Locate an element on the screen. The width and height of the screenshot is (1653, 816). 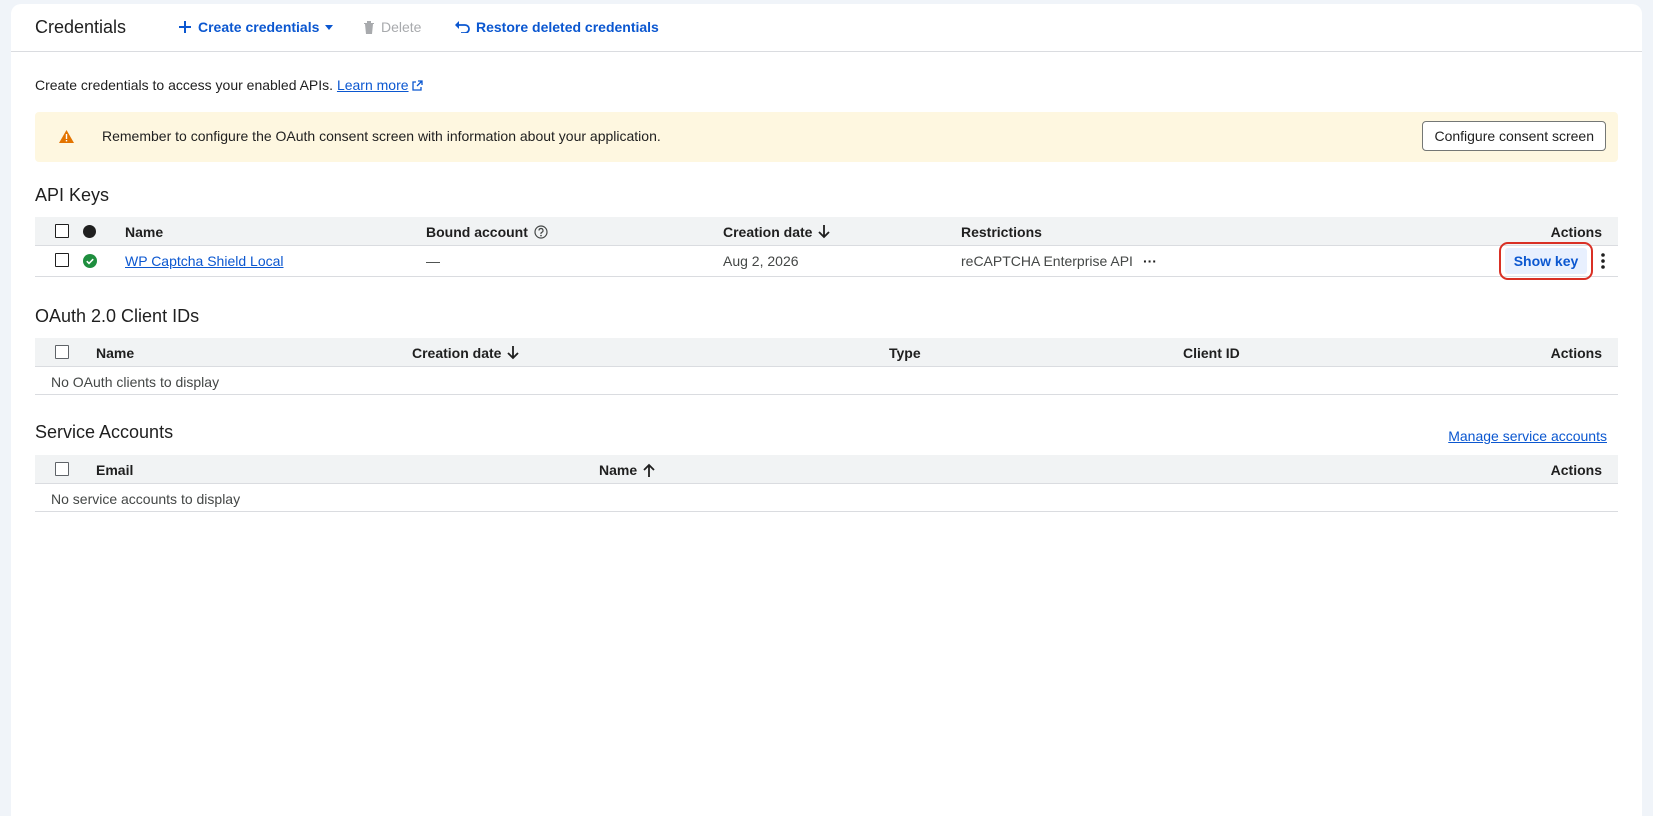
restrictions-text: reCAPTCHA Enterprise API is located at coordinates (1047, 261).